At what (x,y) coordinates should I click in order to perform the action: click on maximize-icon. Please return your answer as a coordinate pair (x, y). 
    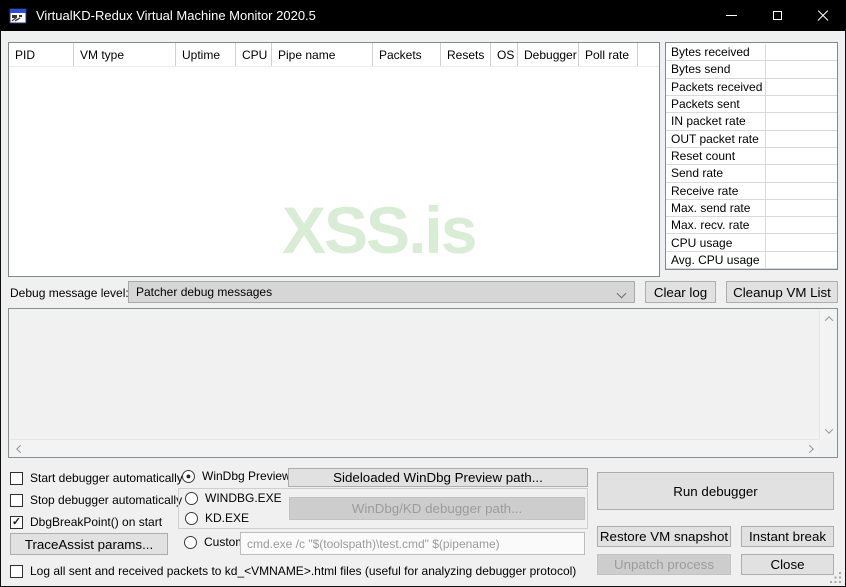
    Looking at the image, I should click on (777, 15).